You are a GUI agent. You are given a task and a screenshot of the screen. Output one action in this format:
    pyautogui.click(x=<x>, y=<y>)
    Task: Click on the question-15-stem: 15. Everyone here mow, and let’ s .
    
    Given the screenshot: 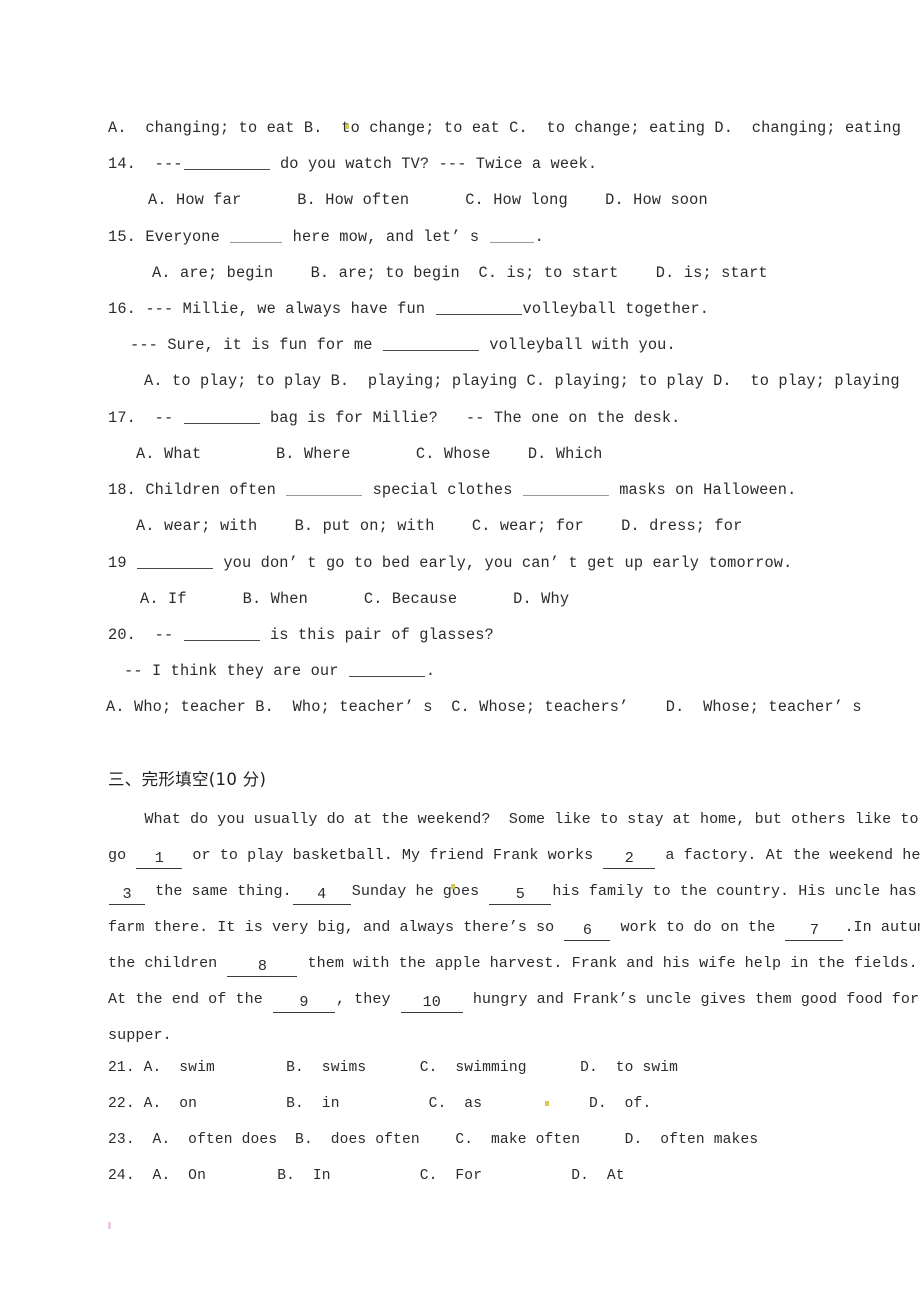 What is the action you would take?
    pyautogui.click(x=464, y=237)
    